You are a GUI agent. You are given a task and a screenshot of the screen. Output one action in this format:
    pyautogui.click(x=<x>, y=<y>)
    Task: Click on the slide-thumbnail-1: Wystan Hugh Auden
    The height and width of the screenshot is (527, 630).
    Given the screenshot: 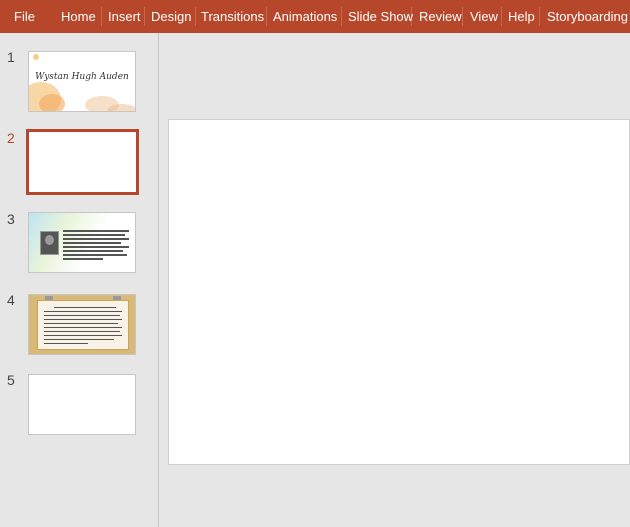 What is the action you would take?
    pyautogui.click(x=82, y=81)
    